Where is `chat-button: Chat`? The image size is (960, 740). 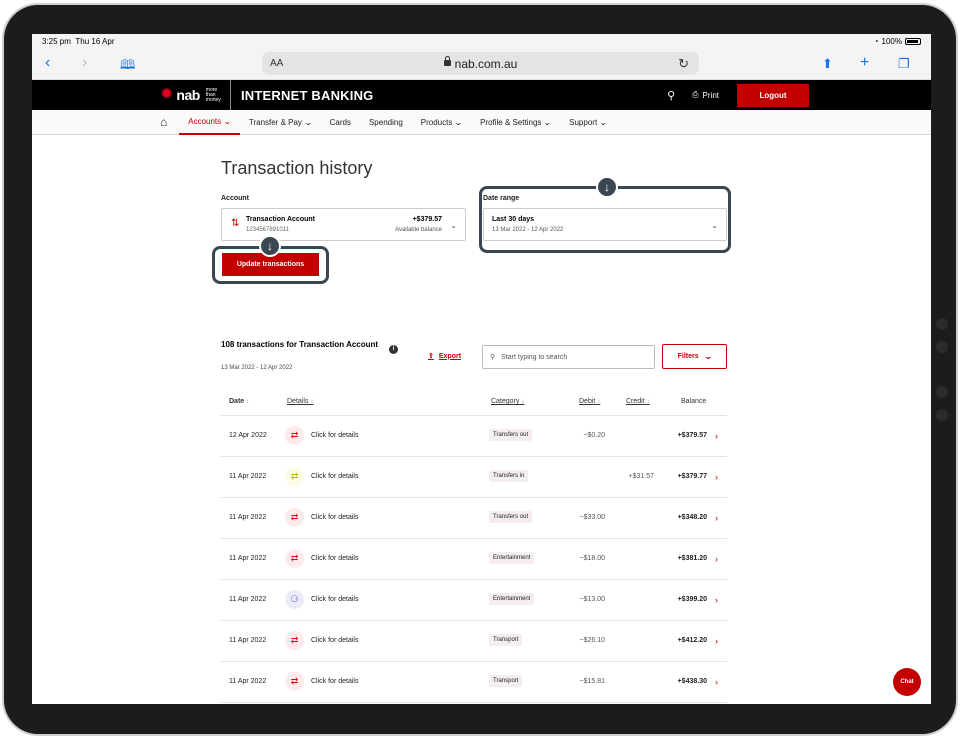
chat-button: Chat is located at coordinates (907, 682).